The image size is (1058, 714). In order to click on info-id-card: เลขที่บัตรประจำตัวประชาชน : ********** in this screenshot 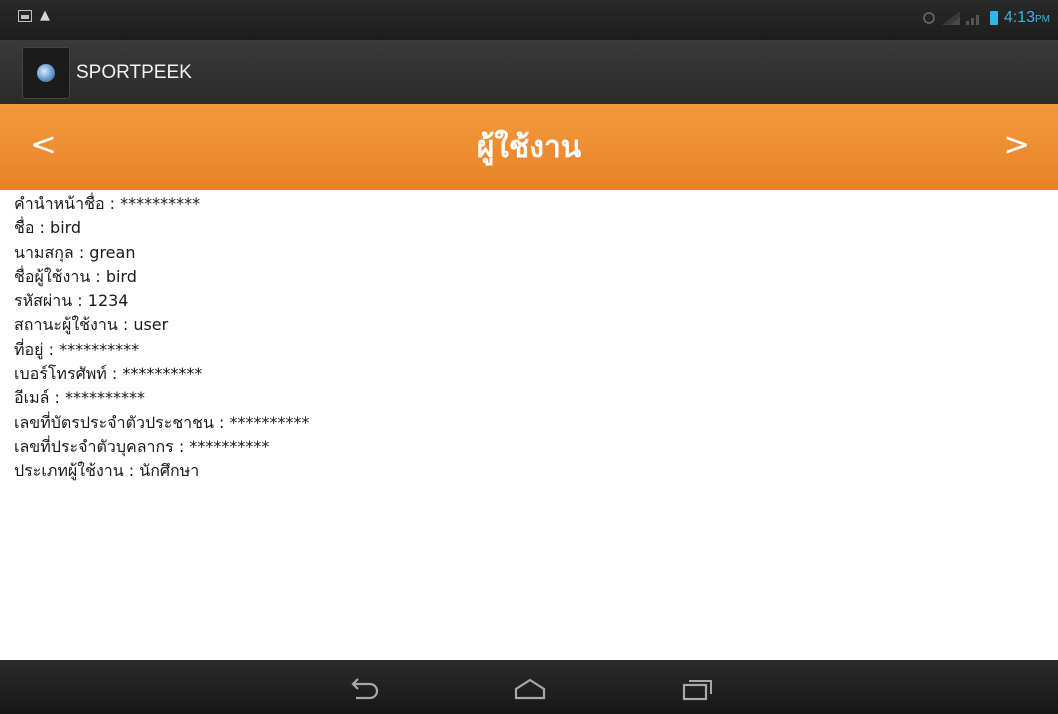, I will do `click(162, 422)`.